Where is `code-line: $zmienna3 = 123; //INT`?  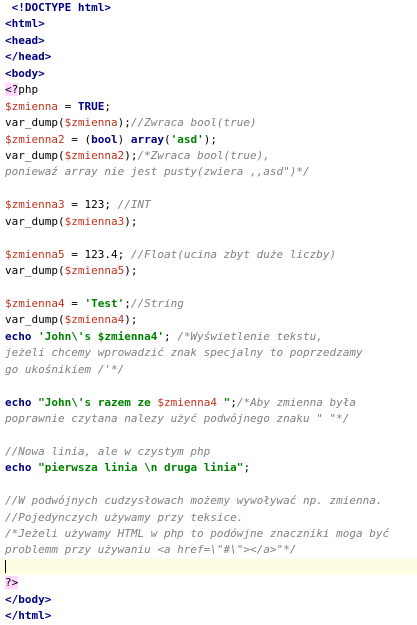 code-line: $zmienna3 = 123; //INT is located at coordinates (208, 205).